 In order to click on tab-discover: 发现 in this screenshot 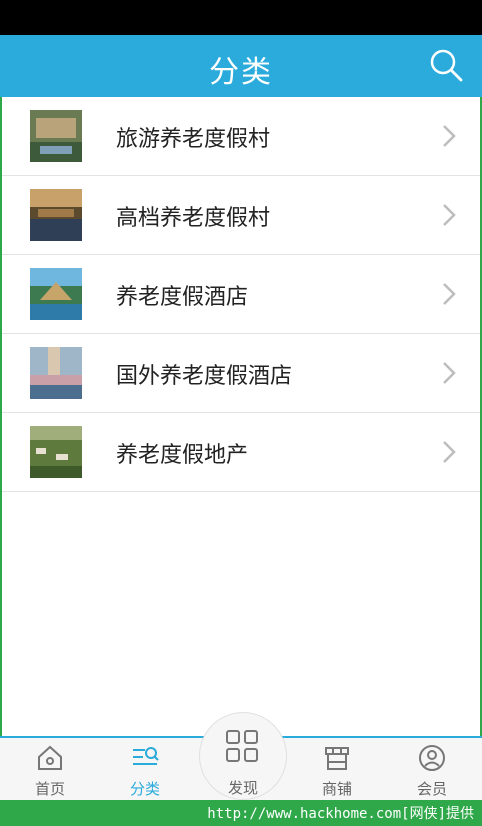, I will do `click(243, 756)`.